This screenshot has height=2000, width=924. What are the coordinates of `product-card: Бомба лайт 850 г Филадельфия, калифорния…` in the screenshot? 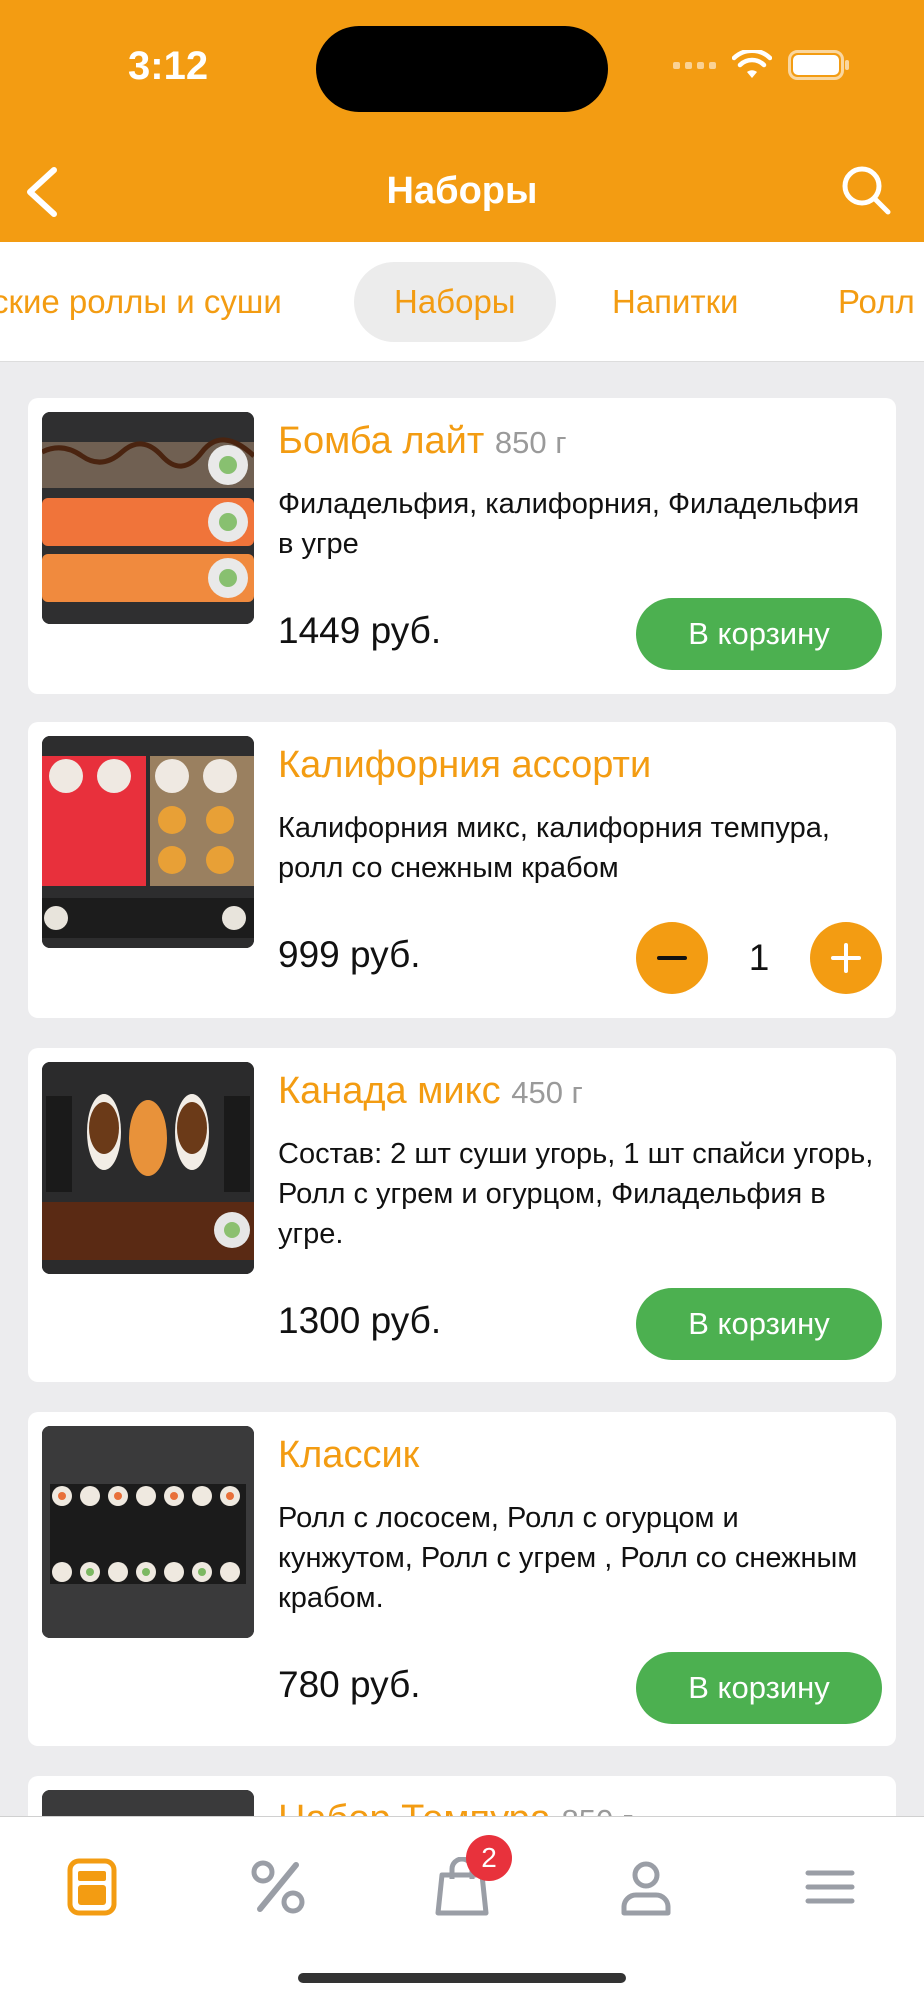 It's located at (462, 546).